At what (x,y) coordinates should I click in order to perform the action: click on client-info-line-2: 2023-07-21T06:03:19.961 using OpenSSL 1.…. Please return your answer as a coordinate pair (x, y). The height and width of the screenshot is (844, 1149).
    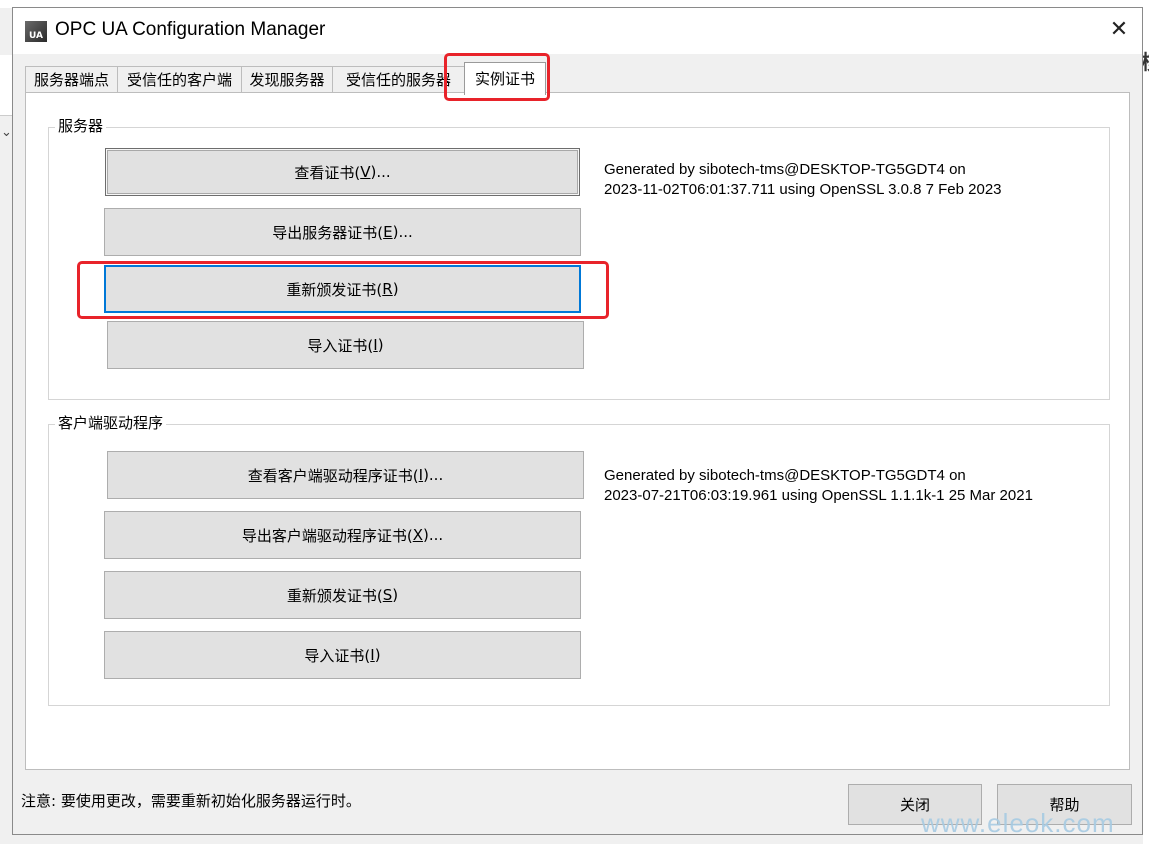
    Looking at the image, I should click on (818, 495).